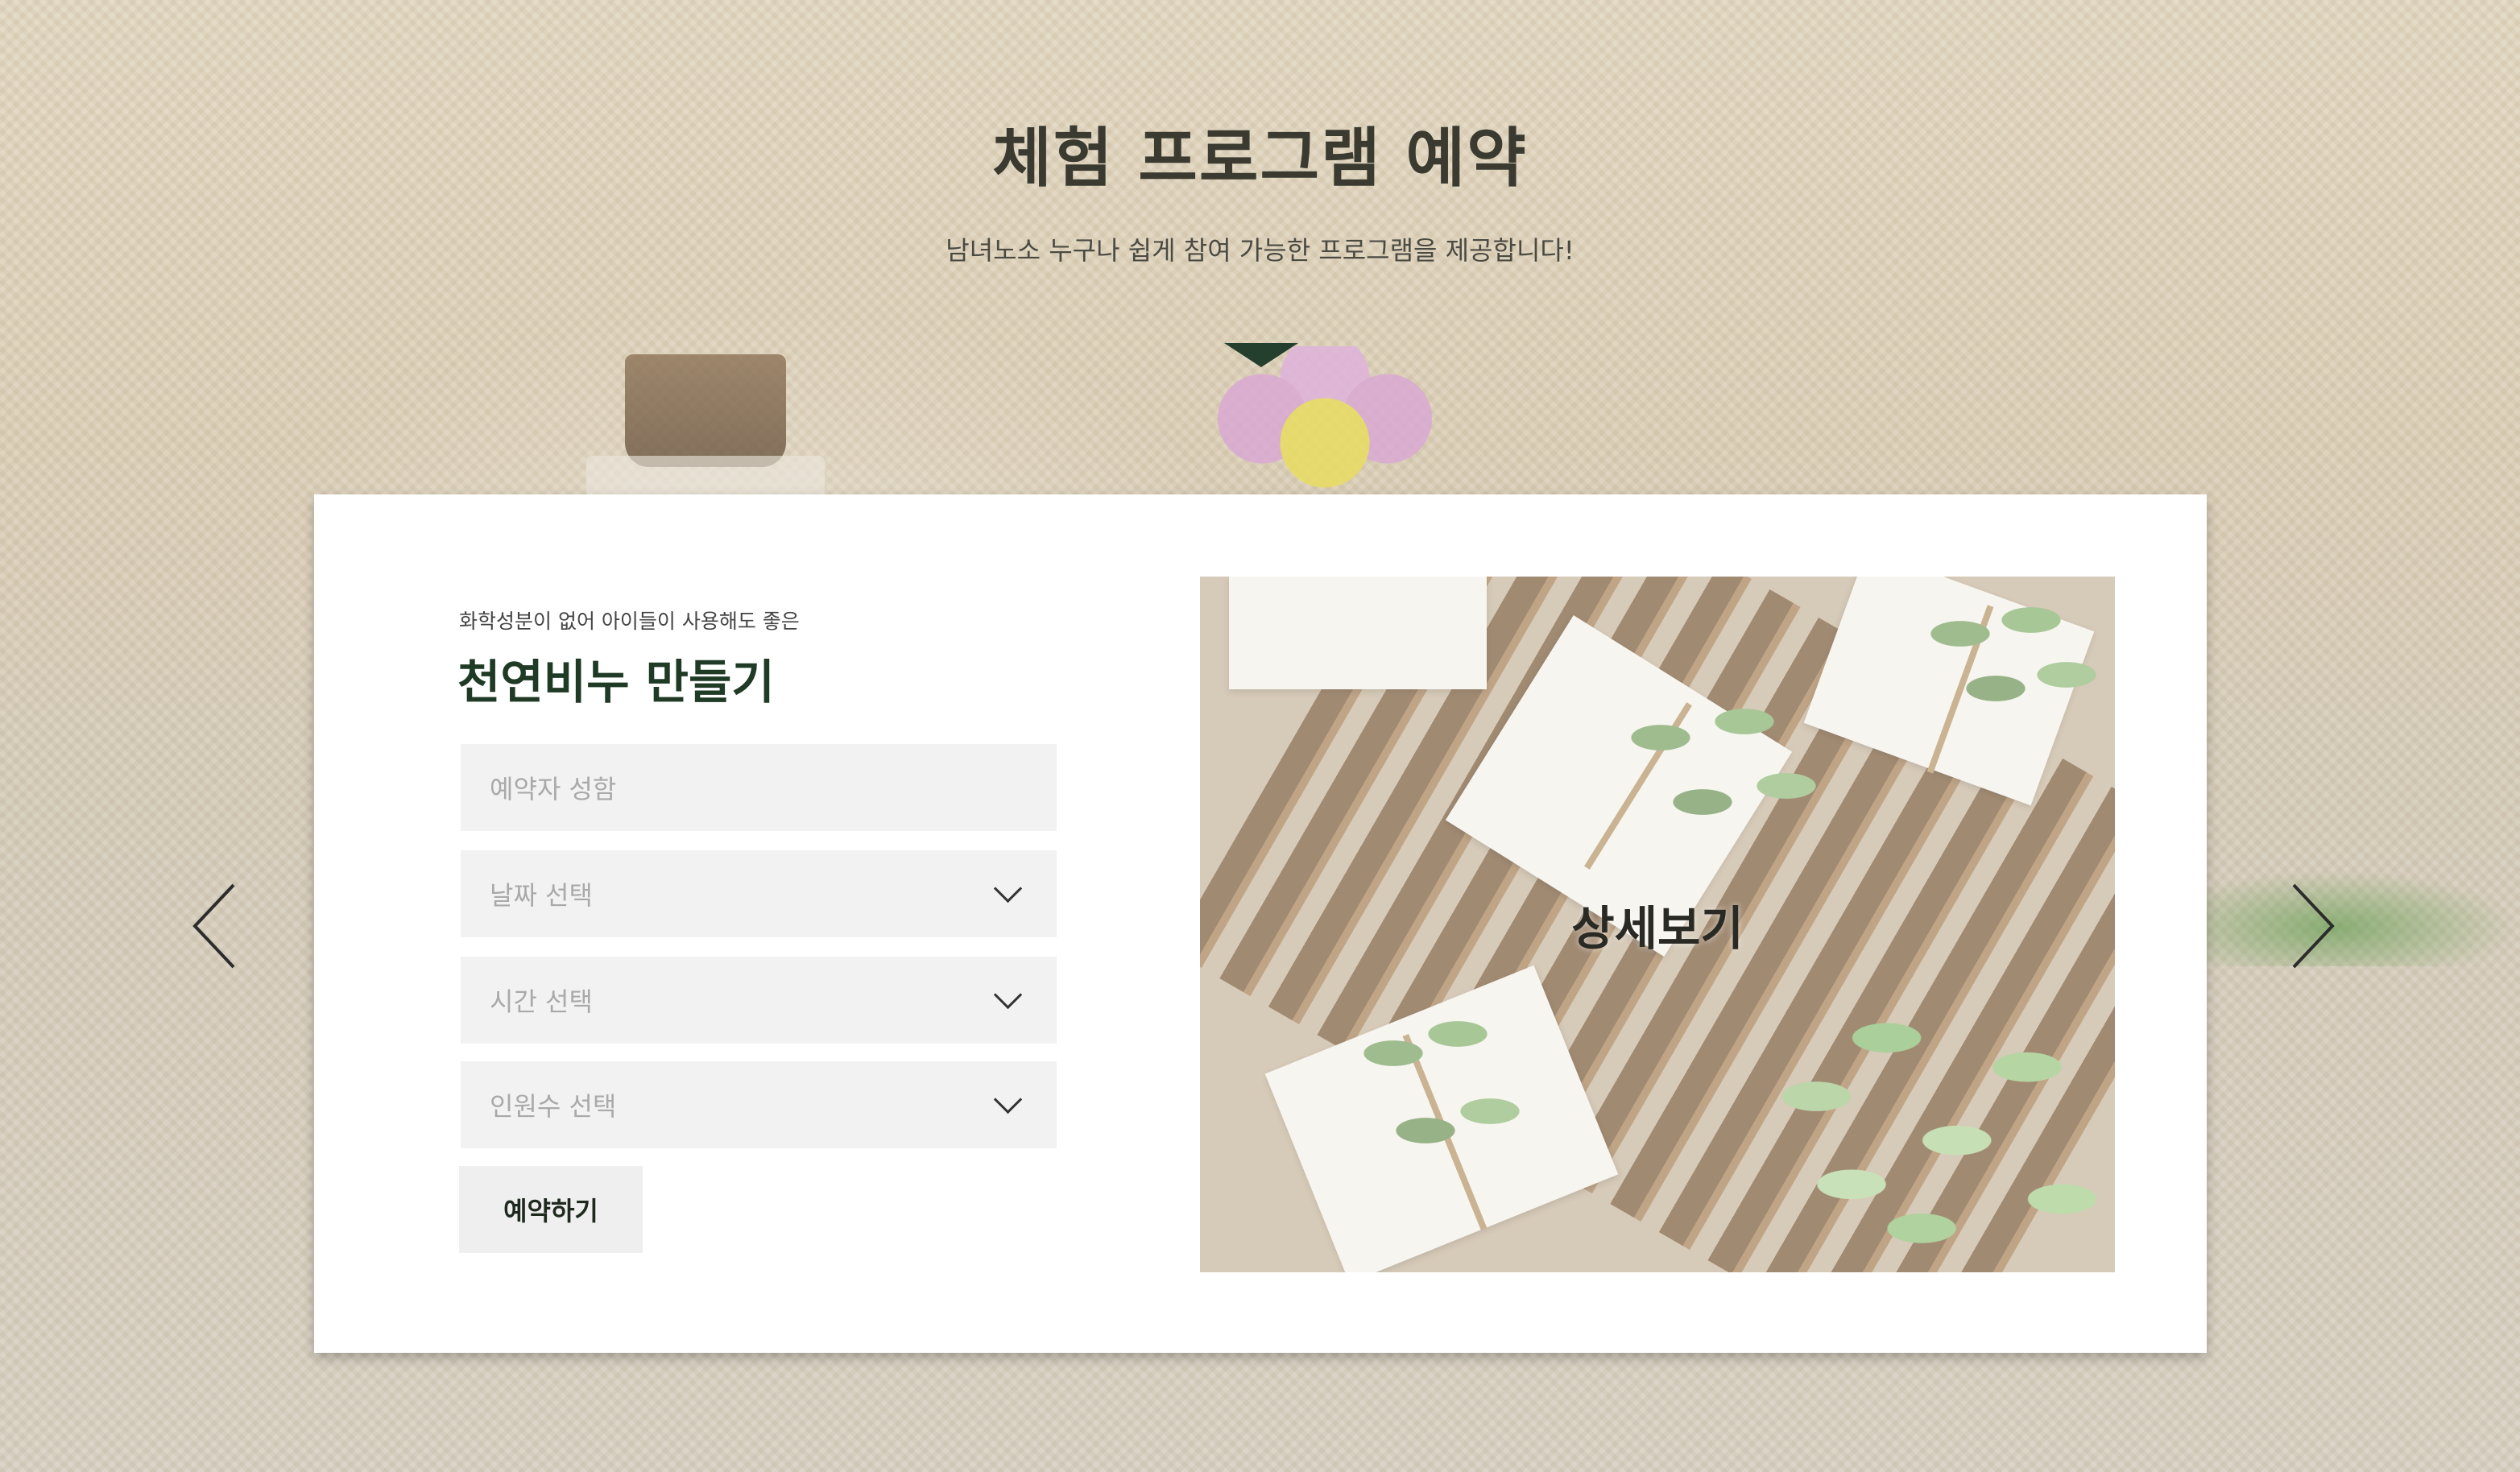  I want to click on time-select: 시간 선택, so click(759, 1001).